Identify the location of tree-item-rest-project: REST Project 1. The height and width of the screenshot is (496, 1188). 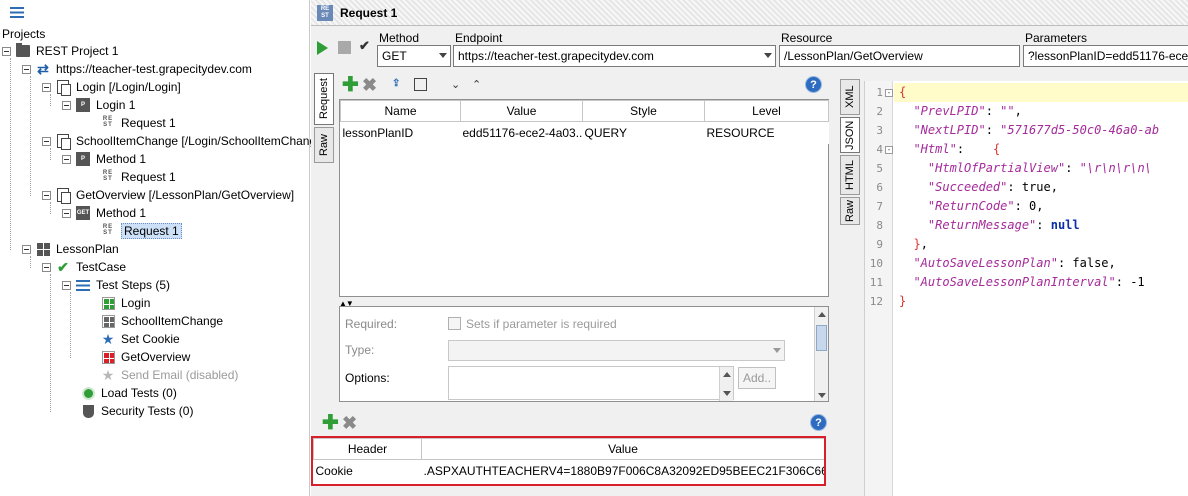
(60, 51).